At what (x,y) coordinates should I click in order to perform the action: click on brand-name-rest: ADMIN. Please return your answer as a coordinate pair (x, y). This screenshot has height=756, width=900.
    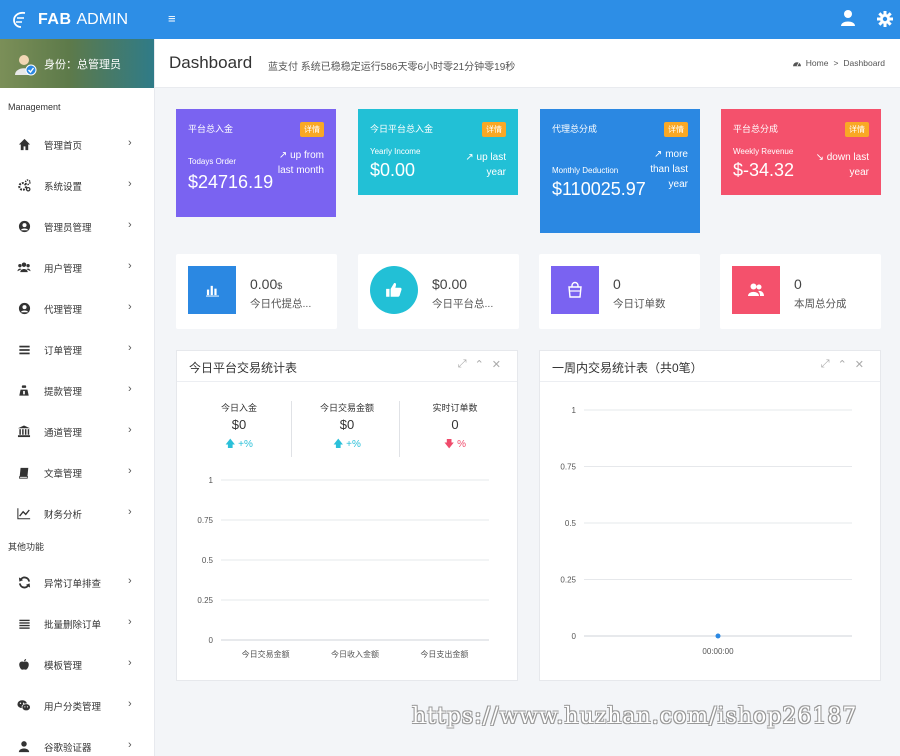
    Looking at the image, I should click on (102, 19).